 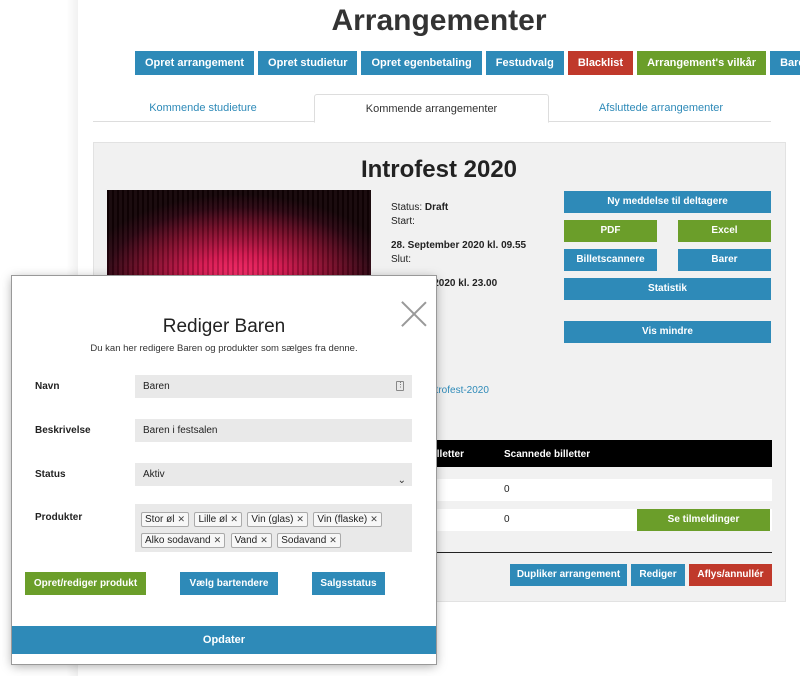 I want to click on table-row: 0, so click(x=597, y=490).